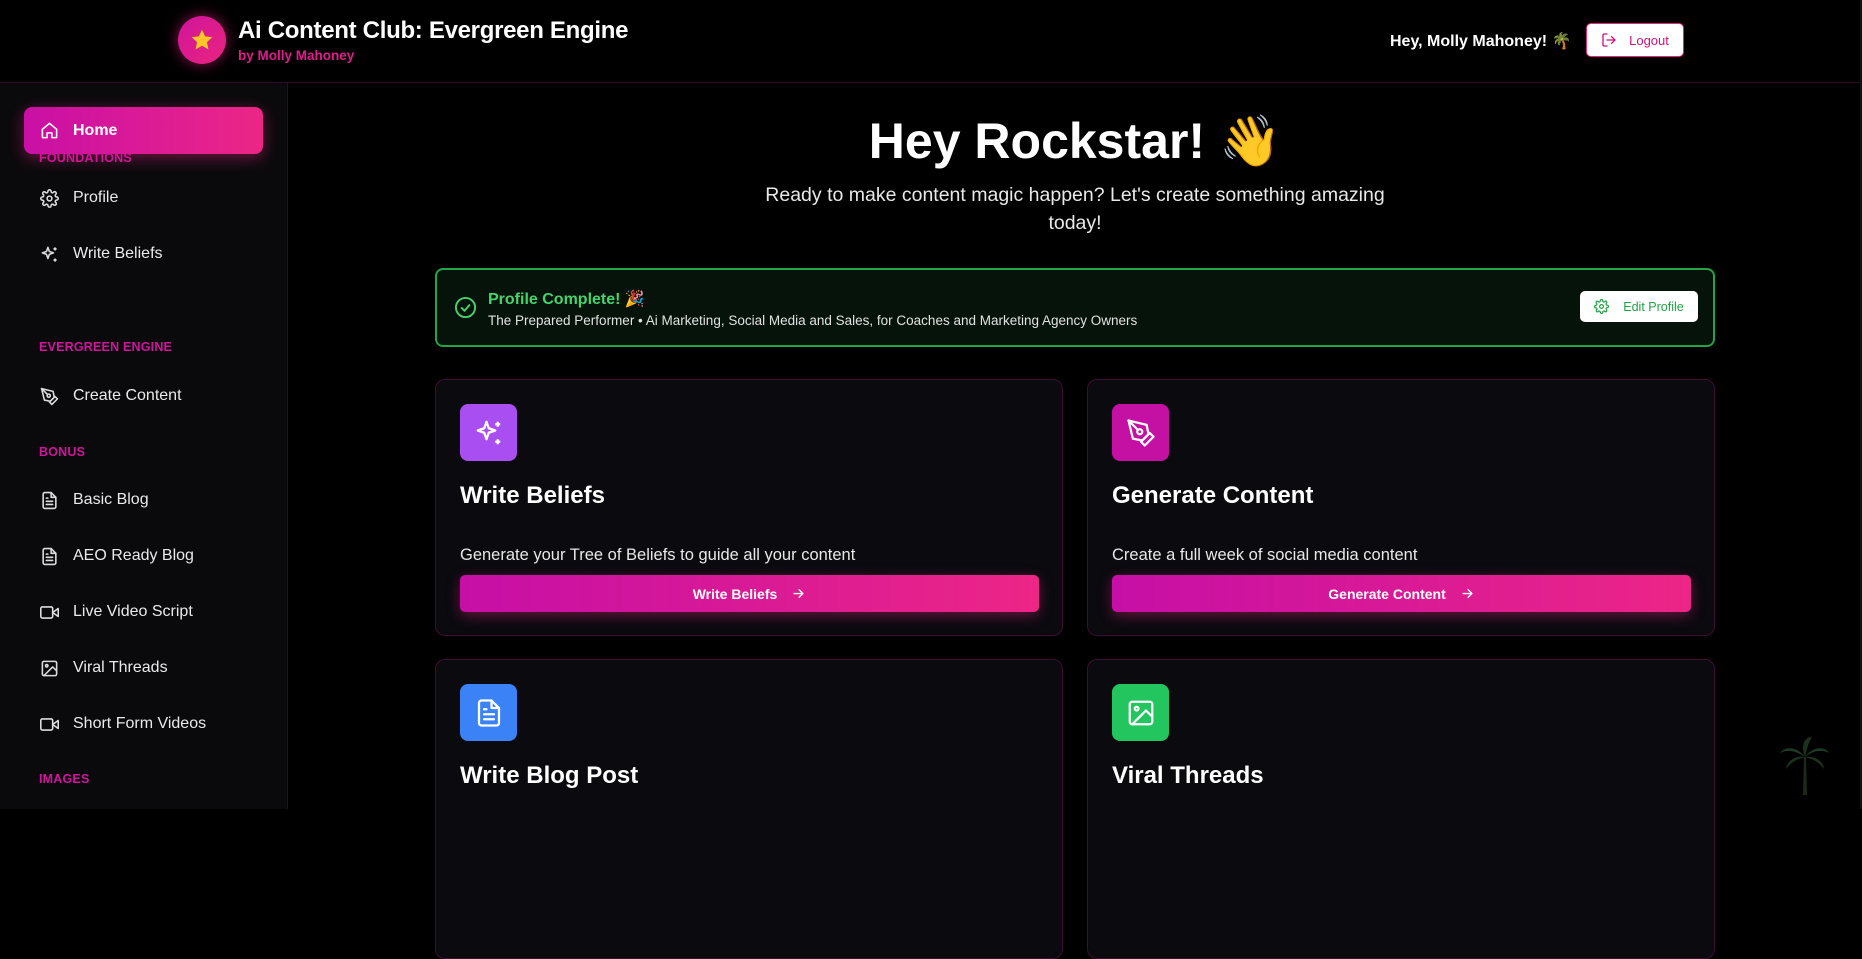 This screenshot has height=959, width=1862. What do you see at coordinates (140, 723) in the screenshot?
I see `sidebar-item-label: Short Form Videos` at bounding box center [140, 723].